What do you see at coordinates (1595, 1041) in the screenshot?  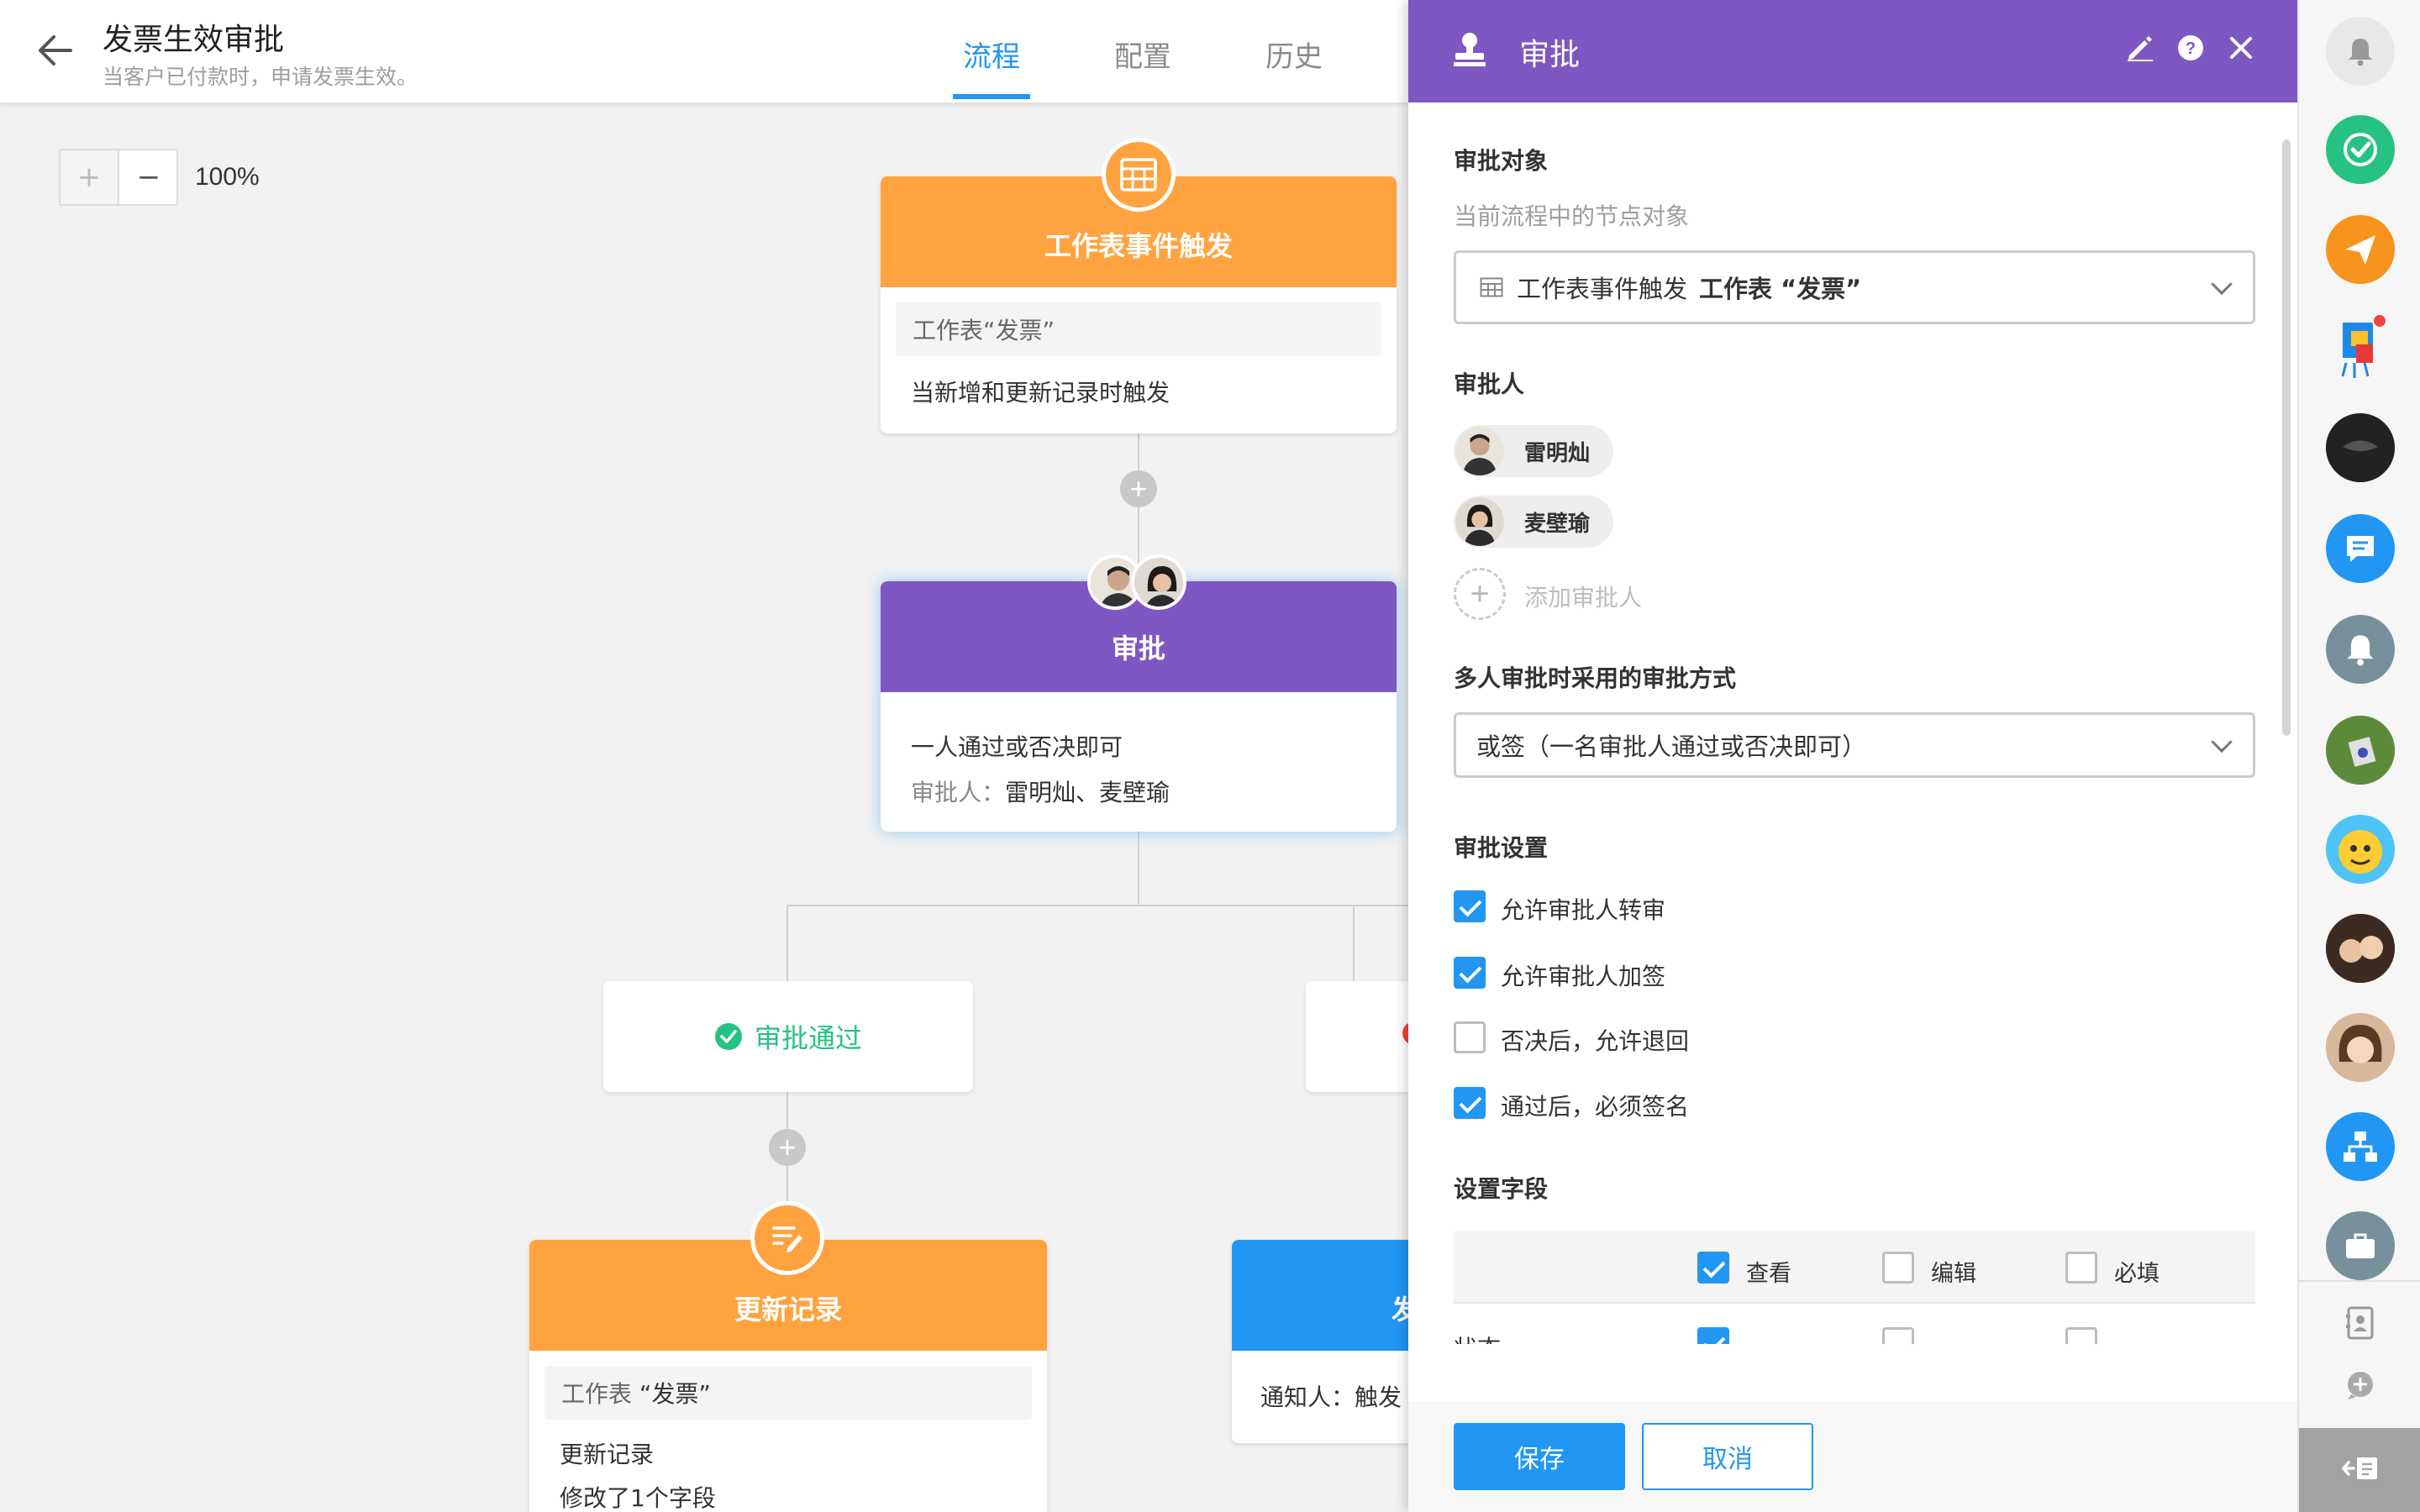 I see `allow-return-label: 否决后，允许退回` at bounding box center [1595, 1041].